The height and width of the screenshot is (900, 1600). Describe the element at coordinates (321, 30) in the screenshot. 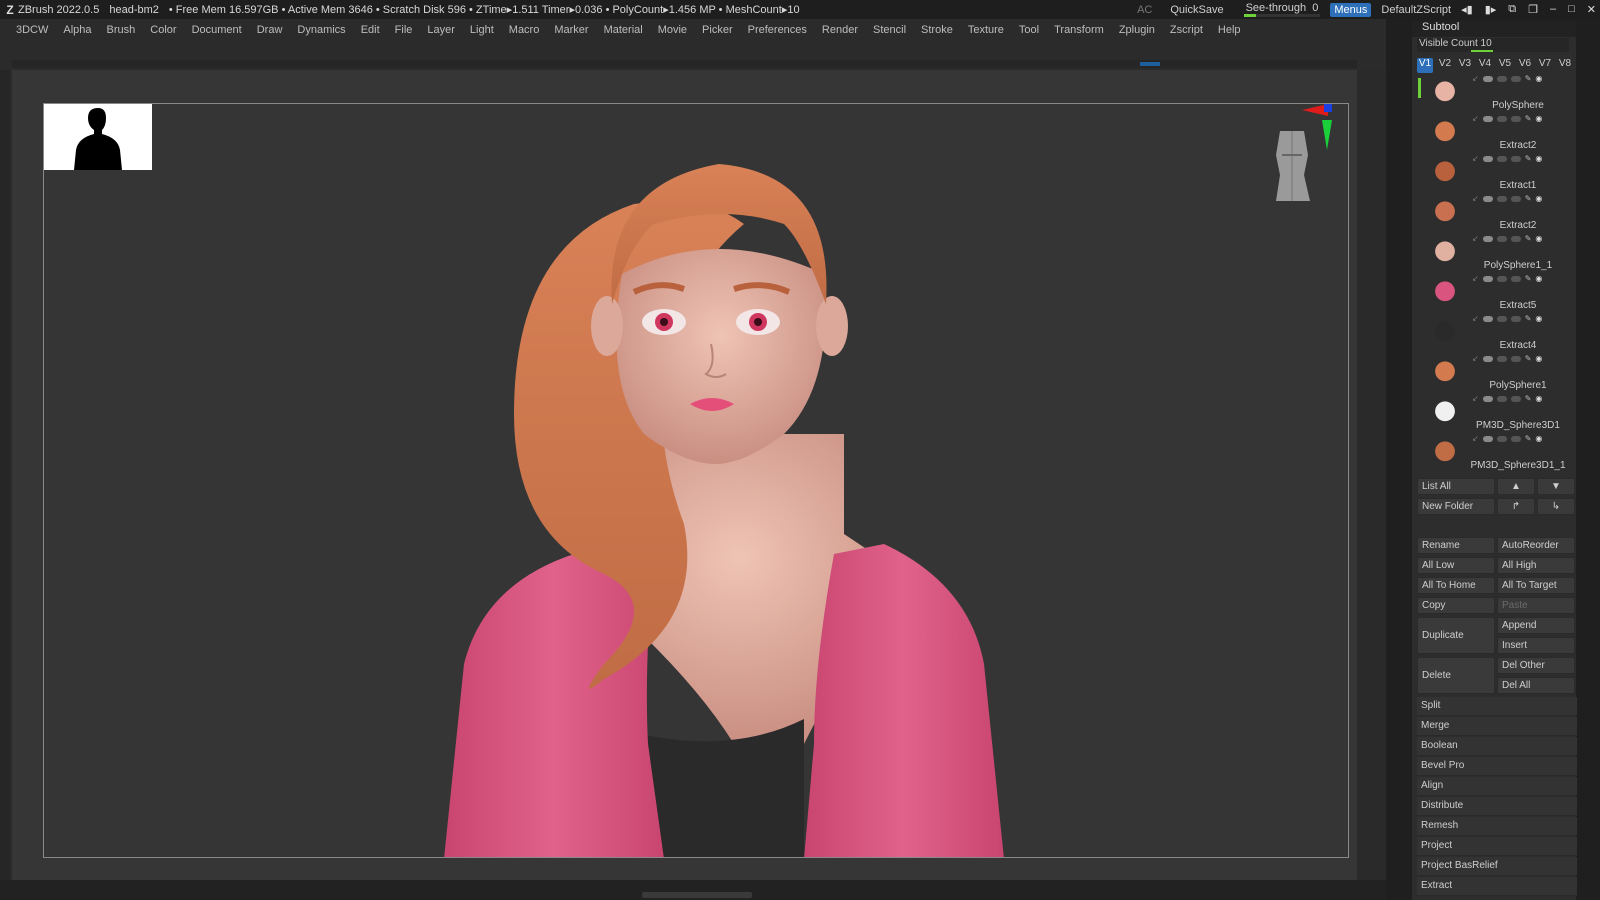

I see `menu-dynamics: Dynamics` at that location.